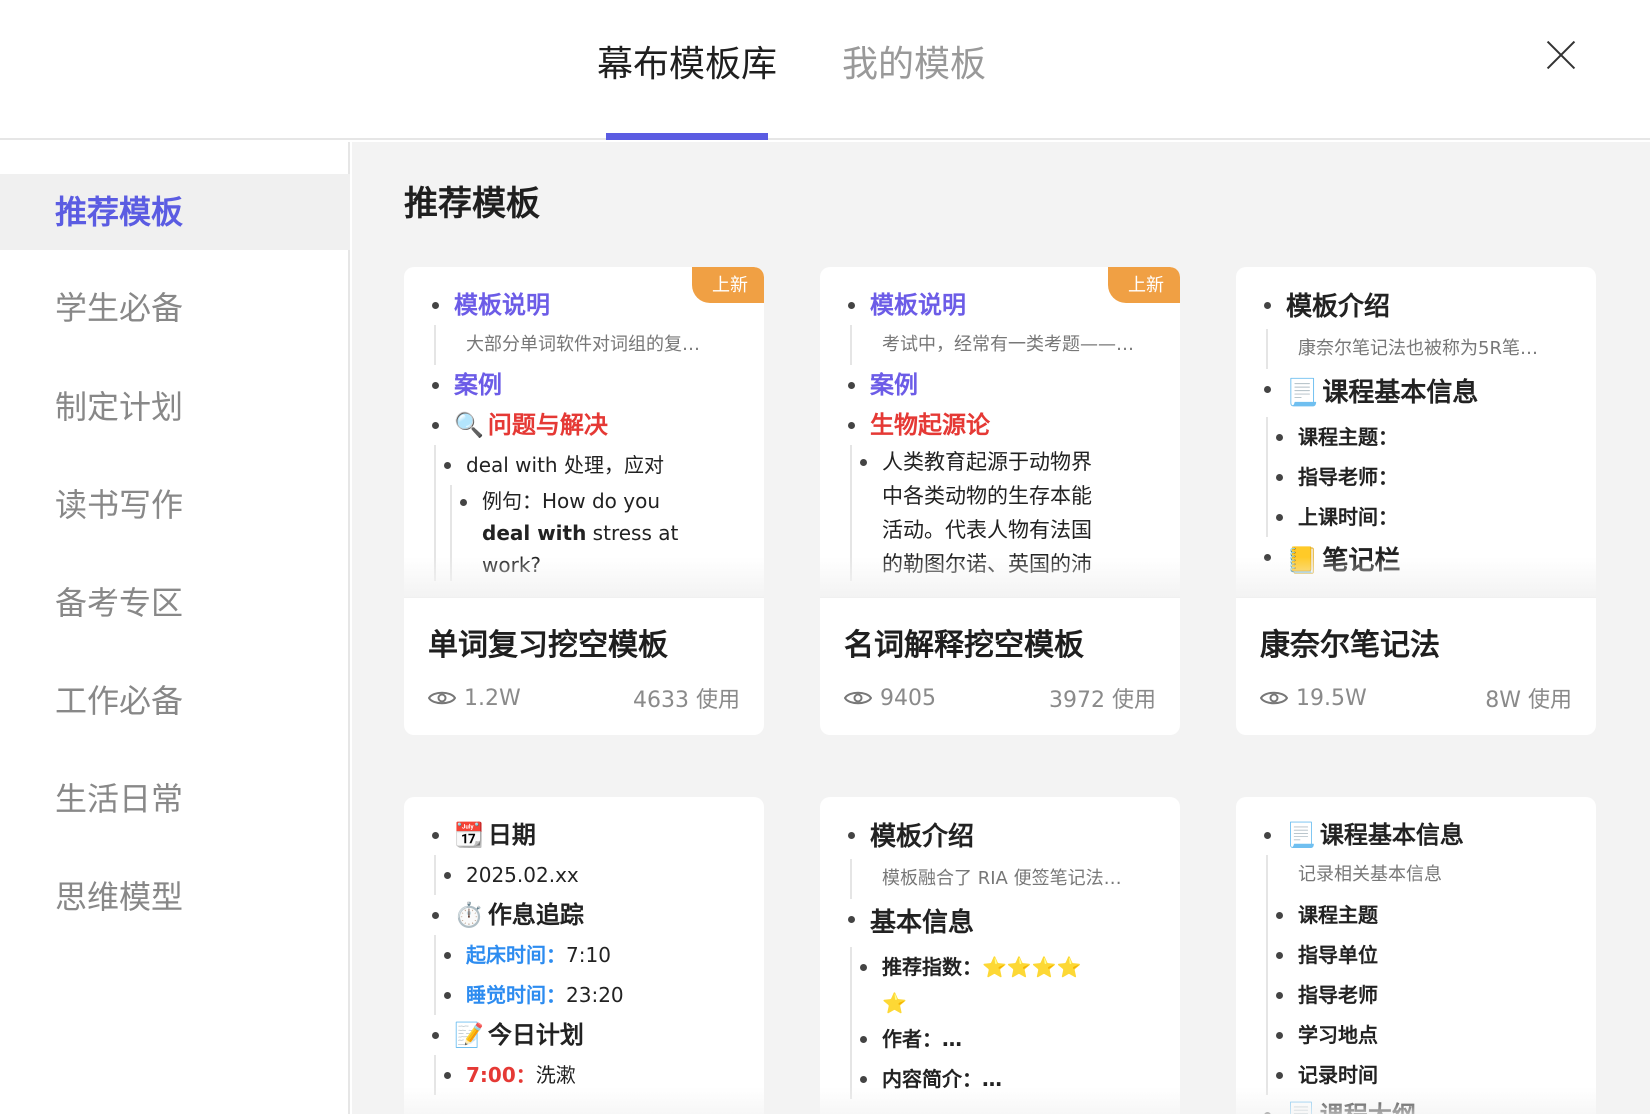 This screenshot has width=1650, height=1114. What do you see at coordinates (1000, 425) in the screenshot?
I see `outline-item: 生物起源论` at bounding box center [1000, 425].